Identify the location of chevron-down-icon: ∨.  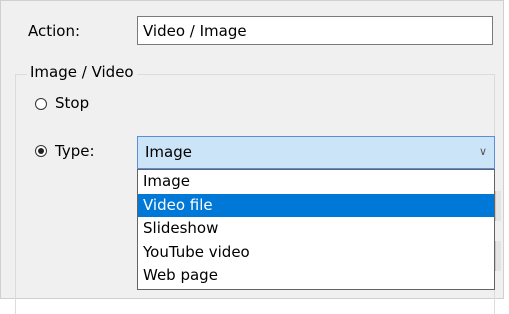
(483, 151).